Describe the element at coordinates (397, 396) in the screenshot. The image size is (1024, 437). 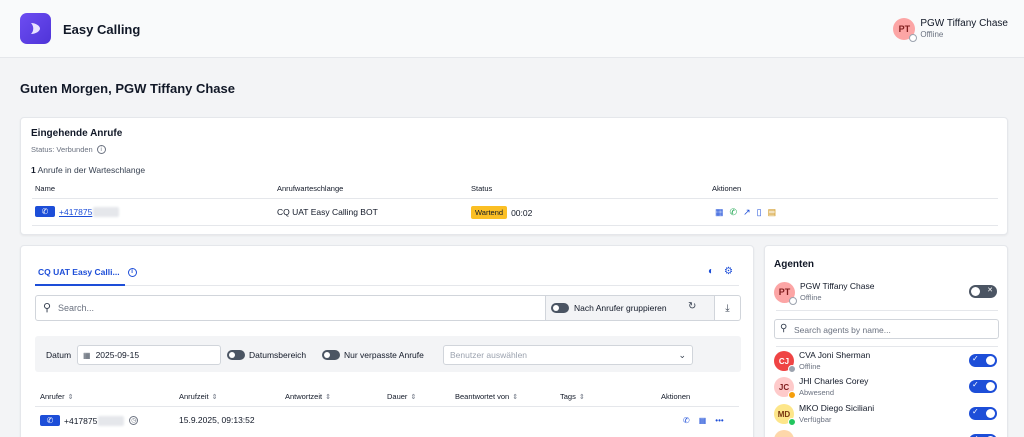
I see `col-duration-label: Dauer` at that location.